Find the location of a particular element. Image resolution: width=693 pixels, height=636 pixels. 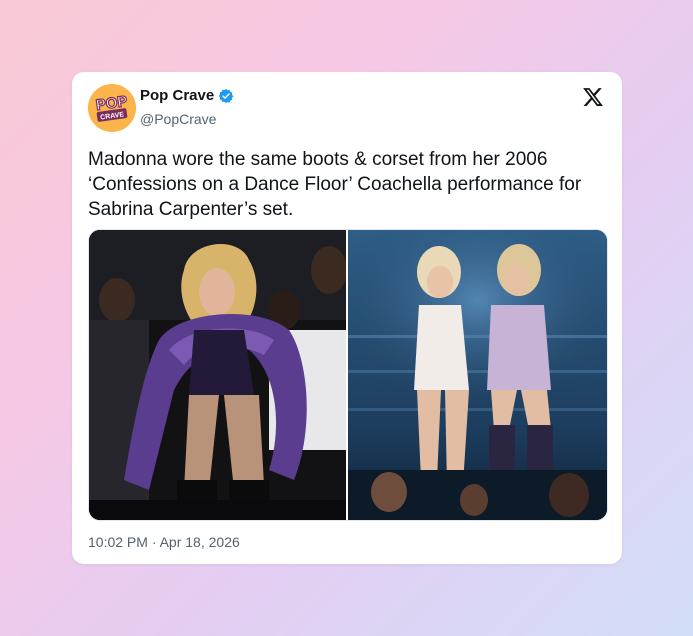

verified-badge-icon is located at coordinates (226, 96).